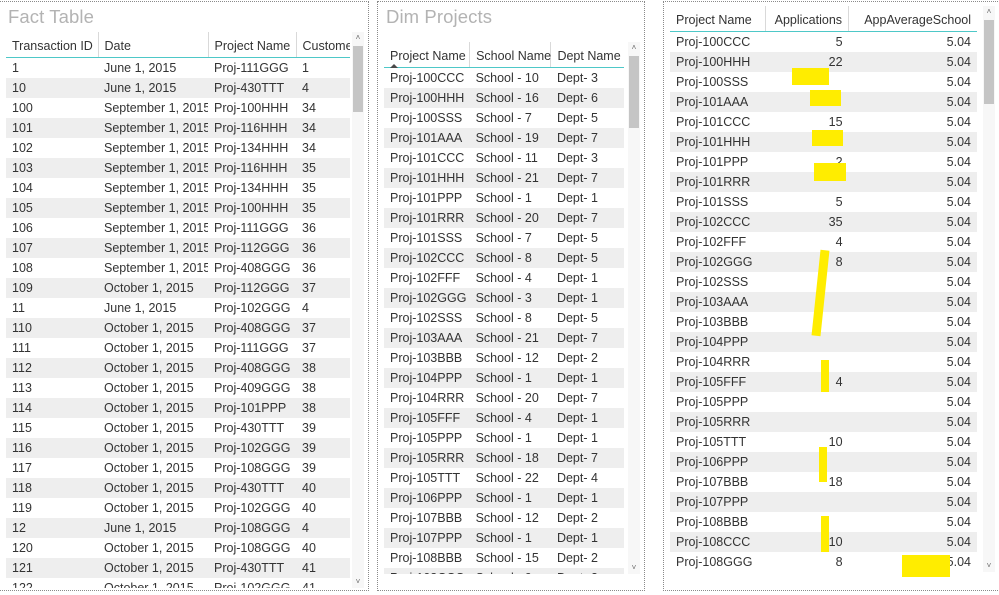 The width and height of the screenshot is (999, 595). What do you see at coordinates (823, 401) in the screenshot?
I see `table-row: Proj-105PPP 5.04` at bounding box center [823, 401].